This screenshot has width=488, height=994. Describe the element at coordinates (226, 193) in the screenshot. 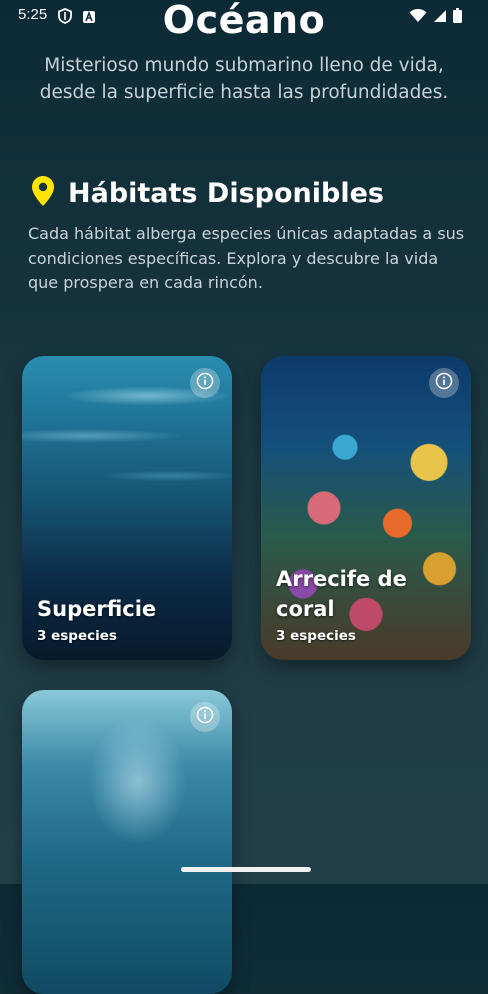

I see `section-title: Hábitats Disponibles` at that location.